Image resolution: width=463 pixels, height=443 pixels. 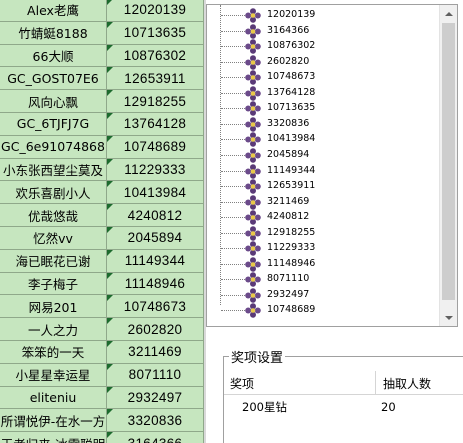 I want to click on id-cell: 2602820, so click(x=155, y=329).